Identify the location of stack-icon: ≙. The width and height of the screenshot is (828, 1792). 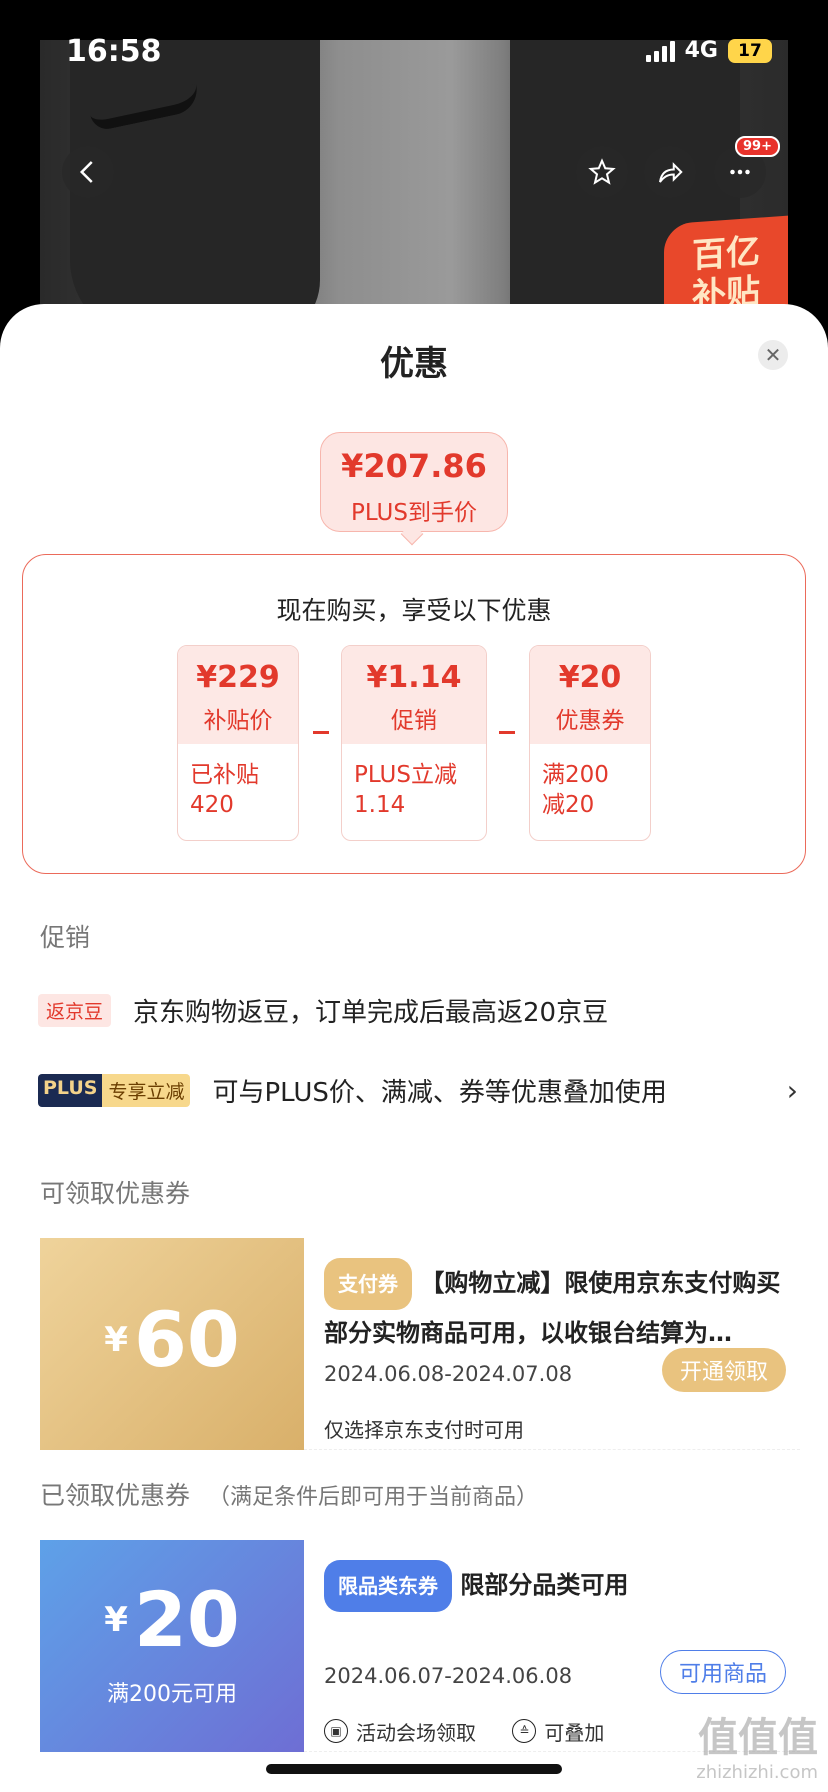
(524, 1731).